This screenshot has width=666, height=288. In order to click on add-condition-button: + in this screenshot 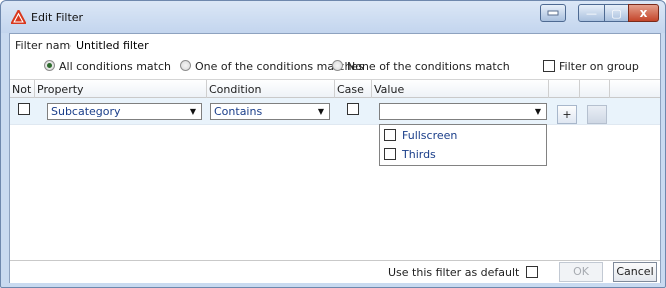, I will do `click(567, 114)`.